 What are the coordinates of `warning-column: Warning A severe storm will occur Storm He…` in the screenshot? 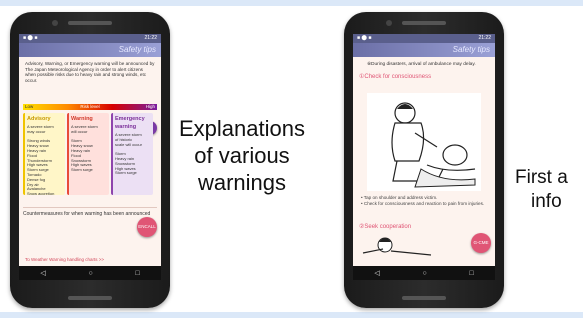 It's located at (88, 154).